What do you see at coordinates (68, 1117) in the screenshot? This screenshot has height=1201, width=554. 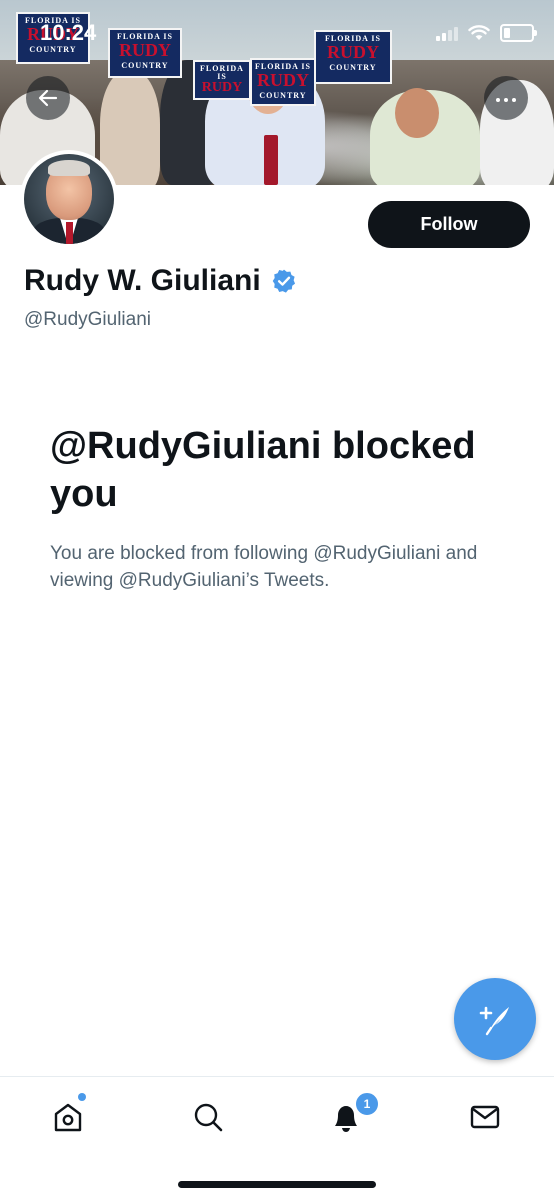 I see `home-icon` at bounding box center [68, 1117].